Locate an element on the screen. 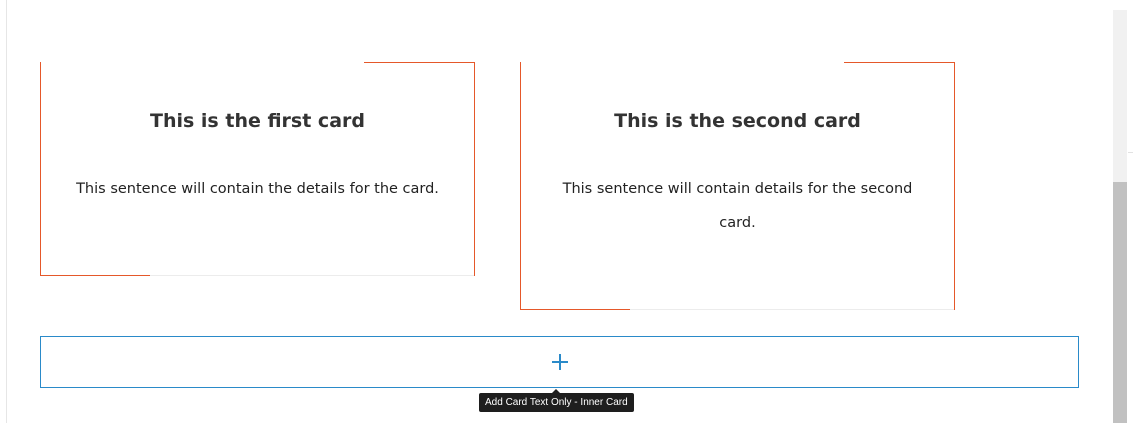  scrollbar-track is located at coordinates (1120, 216).